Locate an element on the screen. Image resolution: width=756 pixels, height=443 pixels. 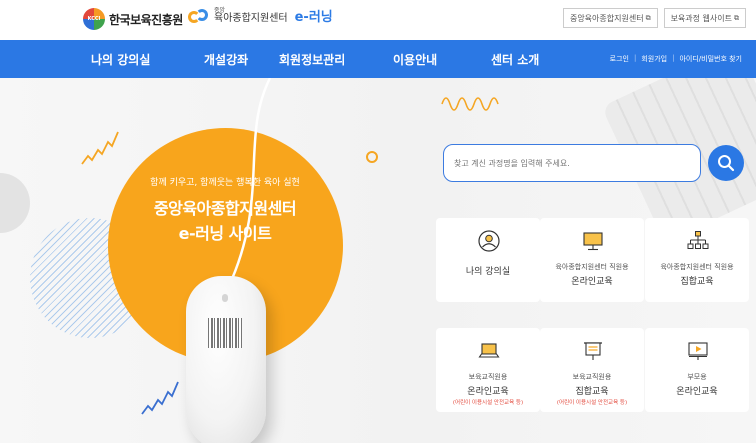
center-logo-icon is located at coordinates (199, 16).